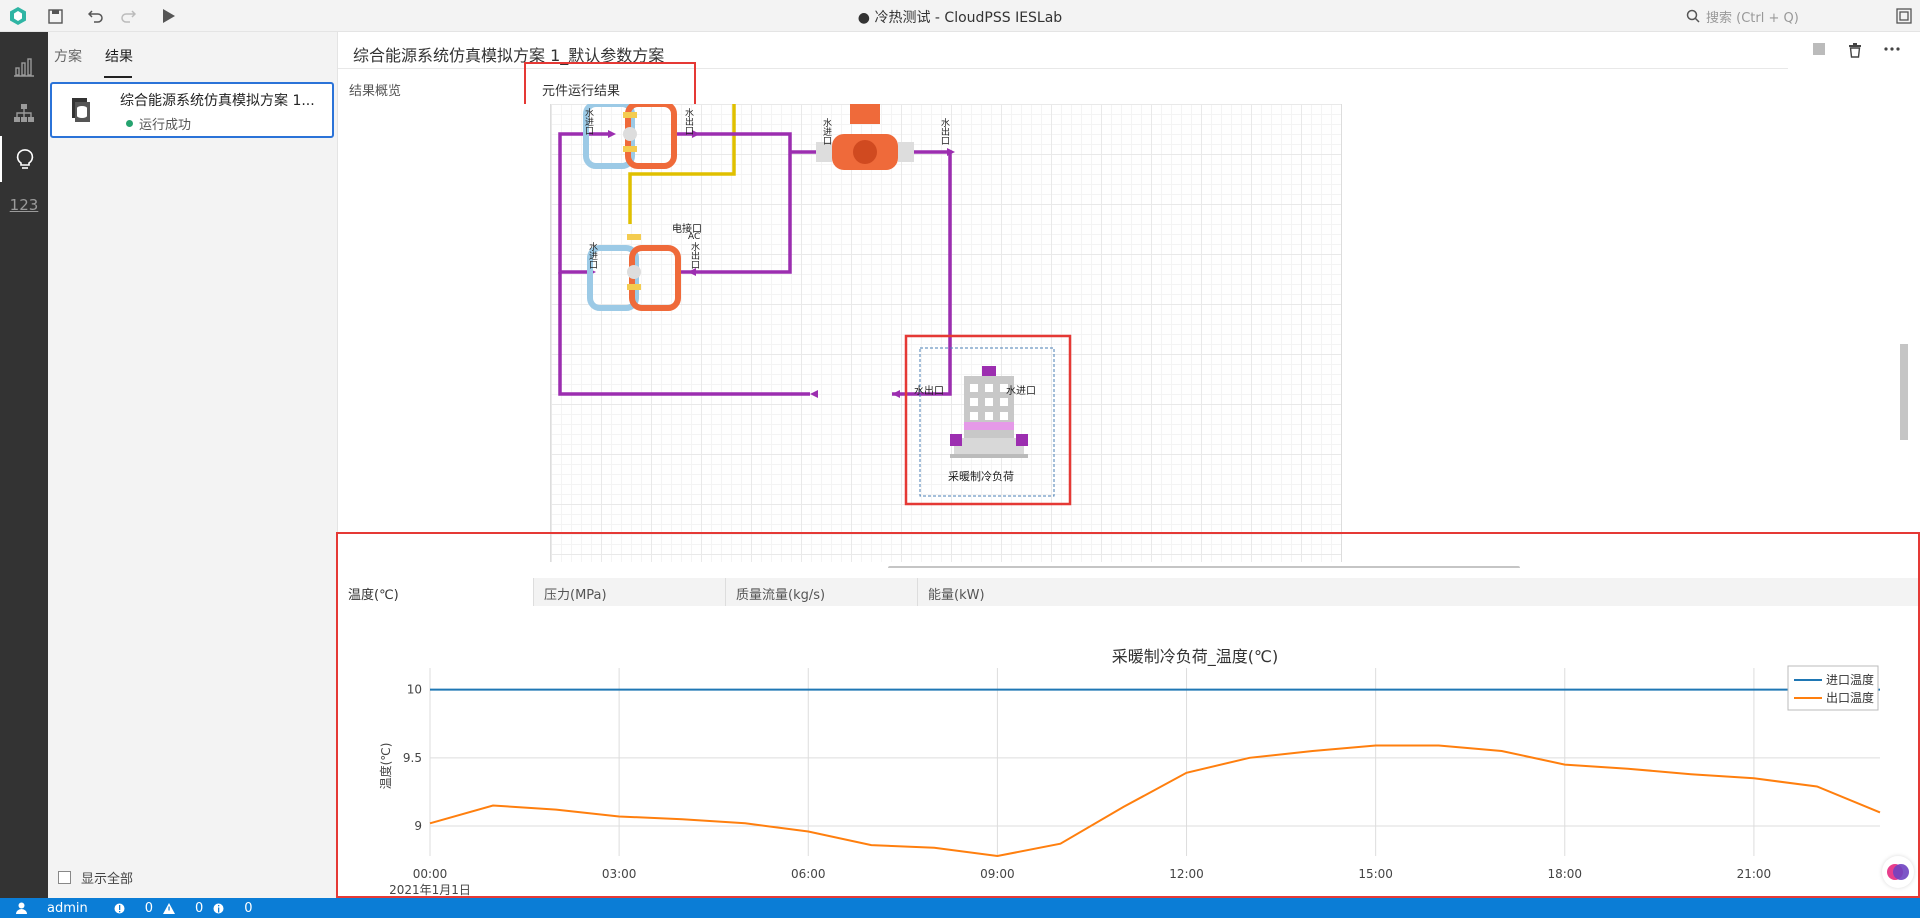  Describe the element at coordinates (688, 121) in the screenshot. I see `hx1-water-out-label: 水出口` at that location.